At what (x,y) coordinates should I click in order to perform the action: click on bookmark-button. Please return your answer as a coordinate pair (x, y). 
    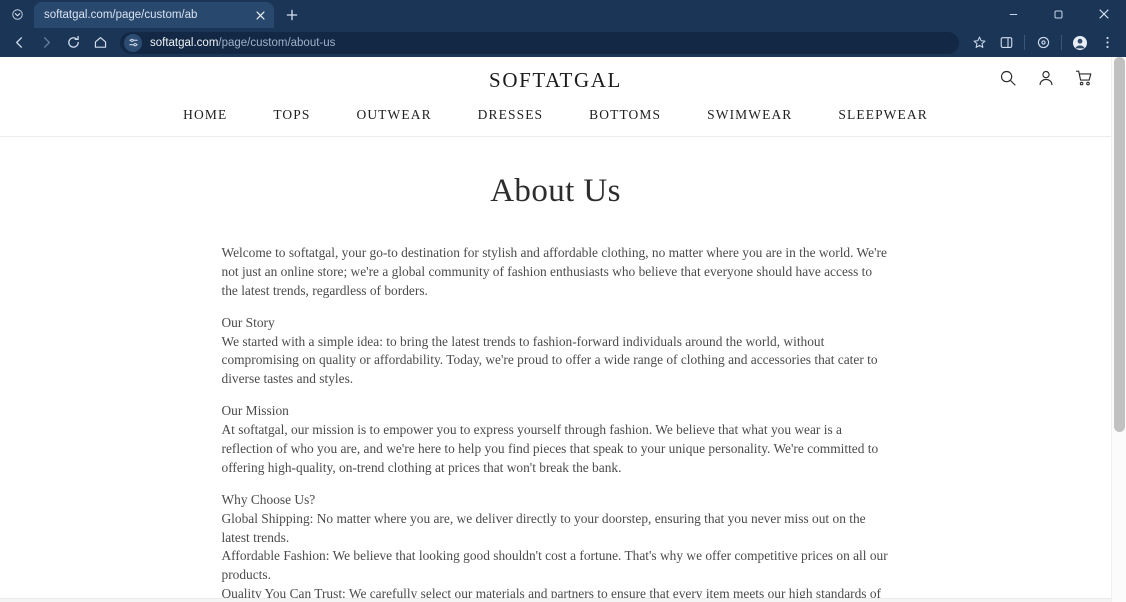
    Looking at the image, I should click on (979, 43).